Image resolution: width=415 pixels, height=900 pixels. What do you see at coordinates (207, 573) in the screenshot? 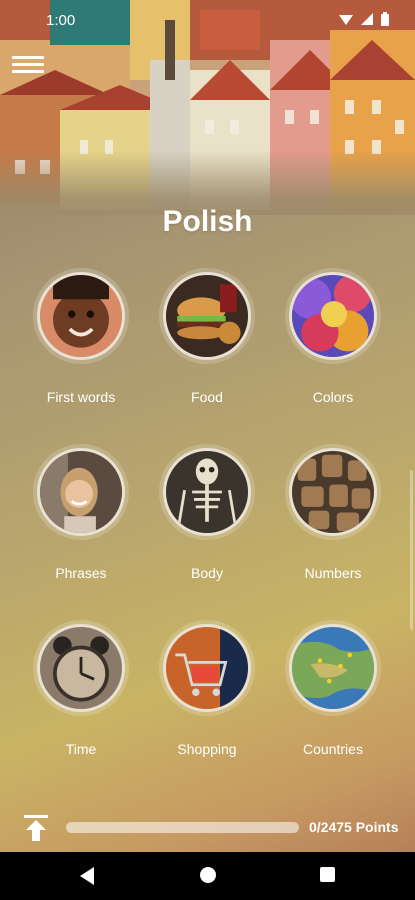
I see `category-label: Body` at bounding box center [207, 573].